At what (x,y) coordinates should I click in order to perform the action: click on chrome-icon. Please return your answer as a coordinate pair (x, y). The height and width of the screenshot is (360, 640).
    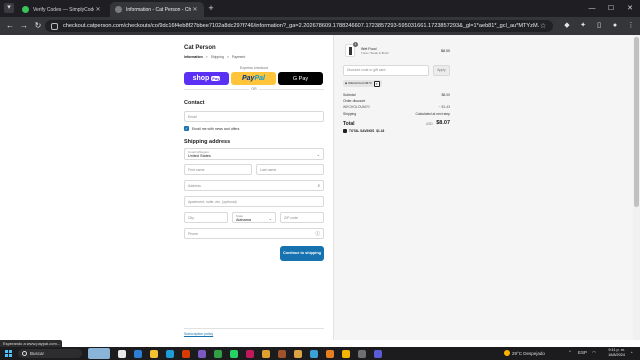
    Looking at the image, I should click on (346, 354).